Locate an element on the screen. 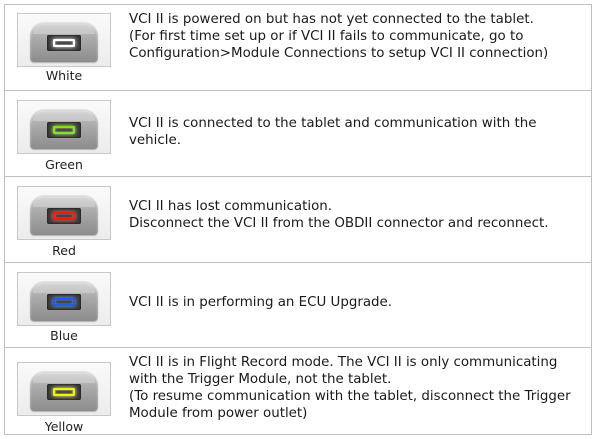 This screenshot has width=596, height=439. vci-device-image-blue is located at coordinates (64, 299).